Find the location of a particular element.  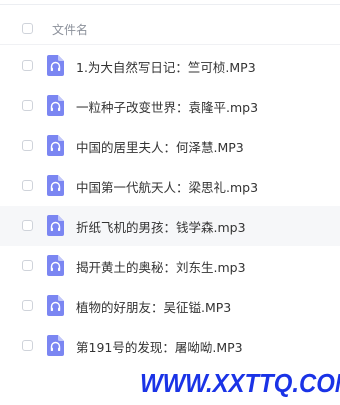

column-header-filename: 文件名 is located at coordinates (70, 29).